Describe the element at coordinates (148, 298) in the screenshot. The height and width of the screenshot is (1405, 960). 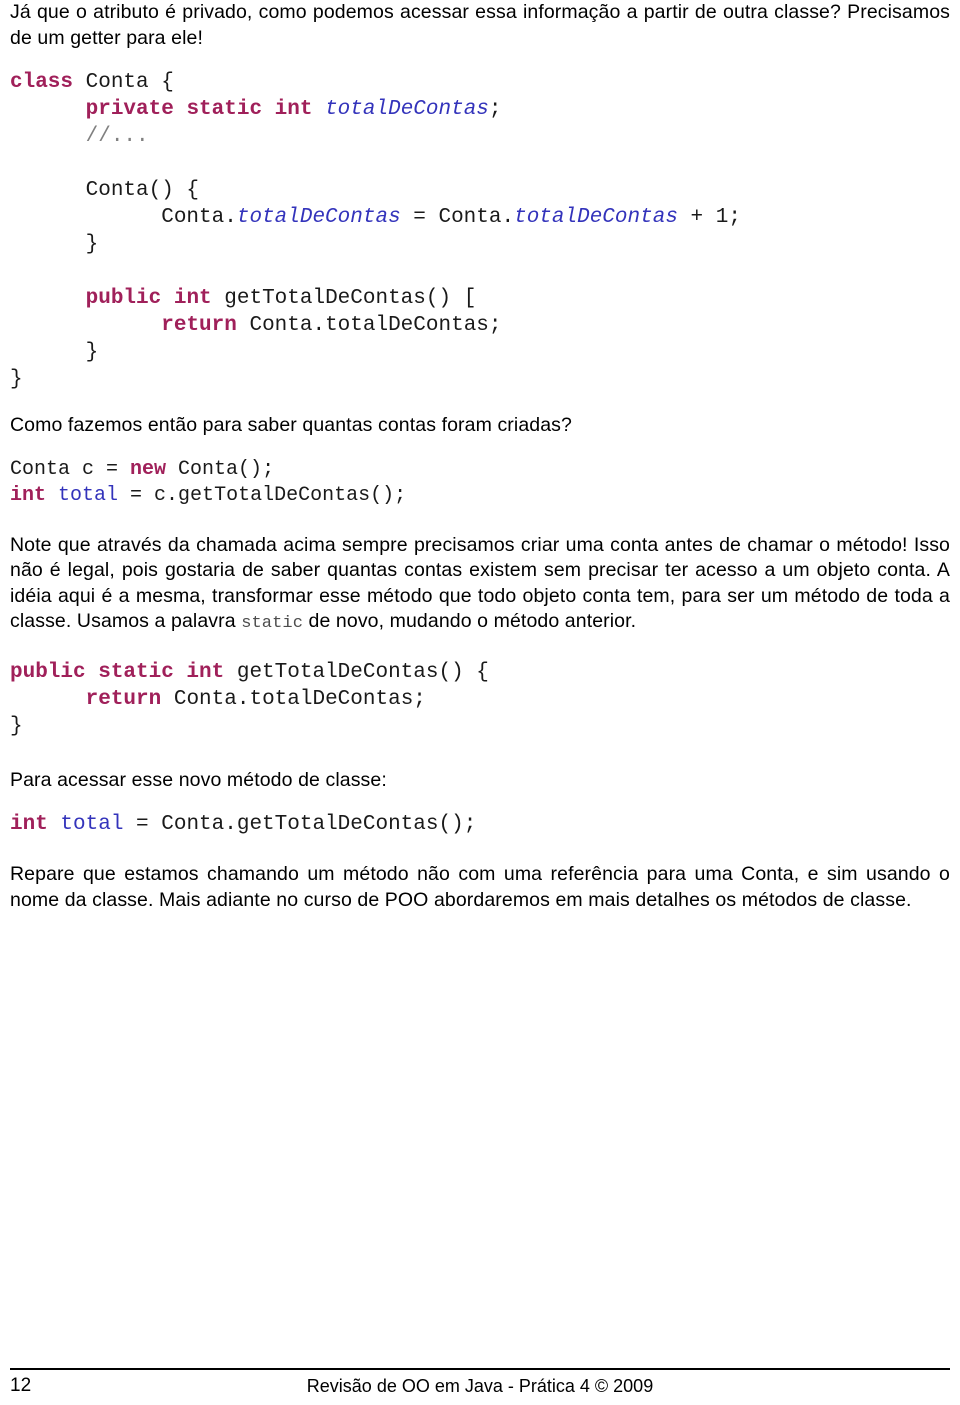
I see `code-token-kw: public int` at that location.